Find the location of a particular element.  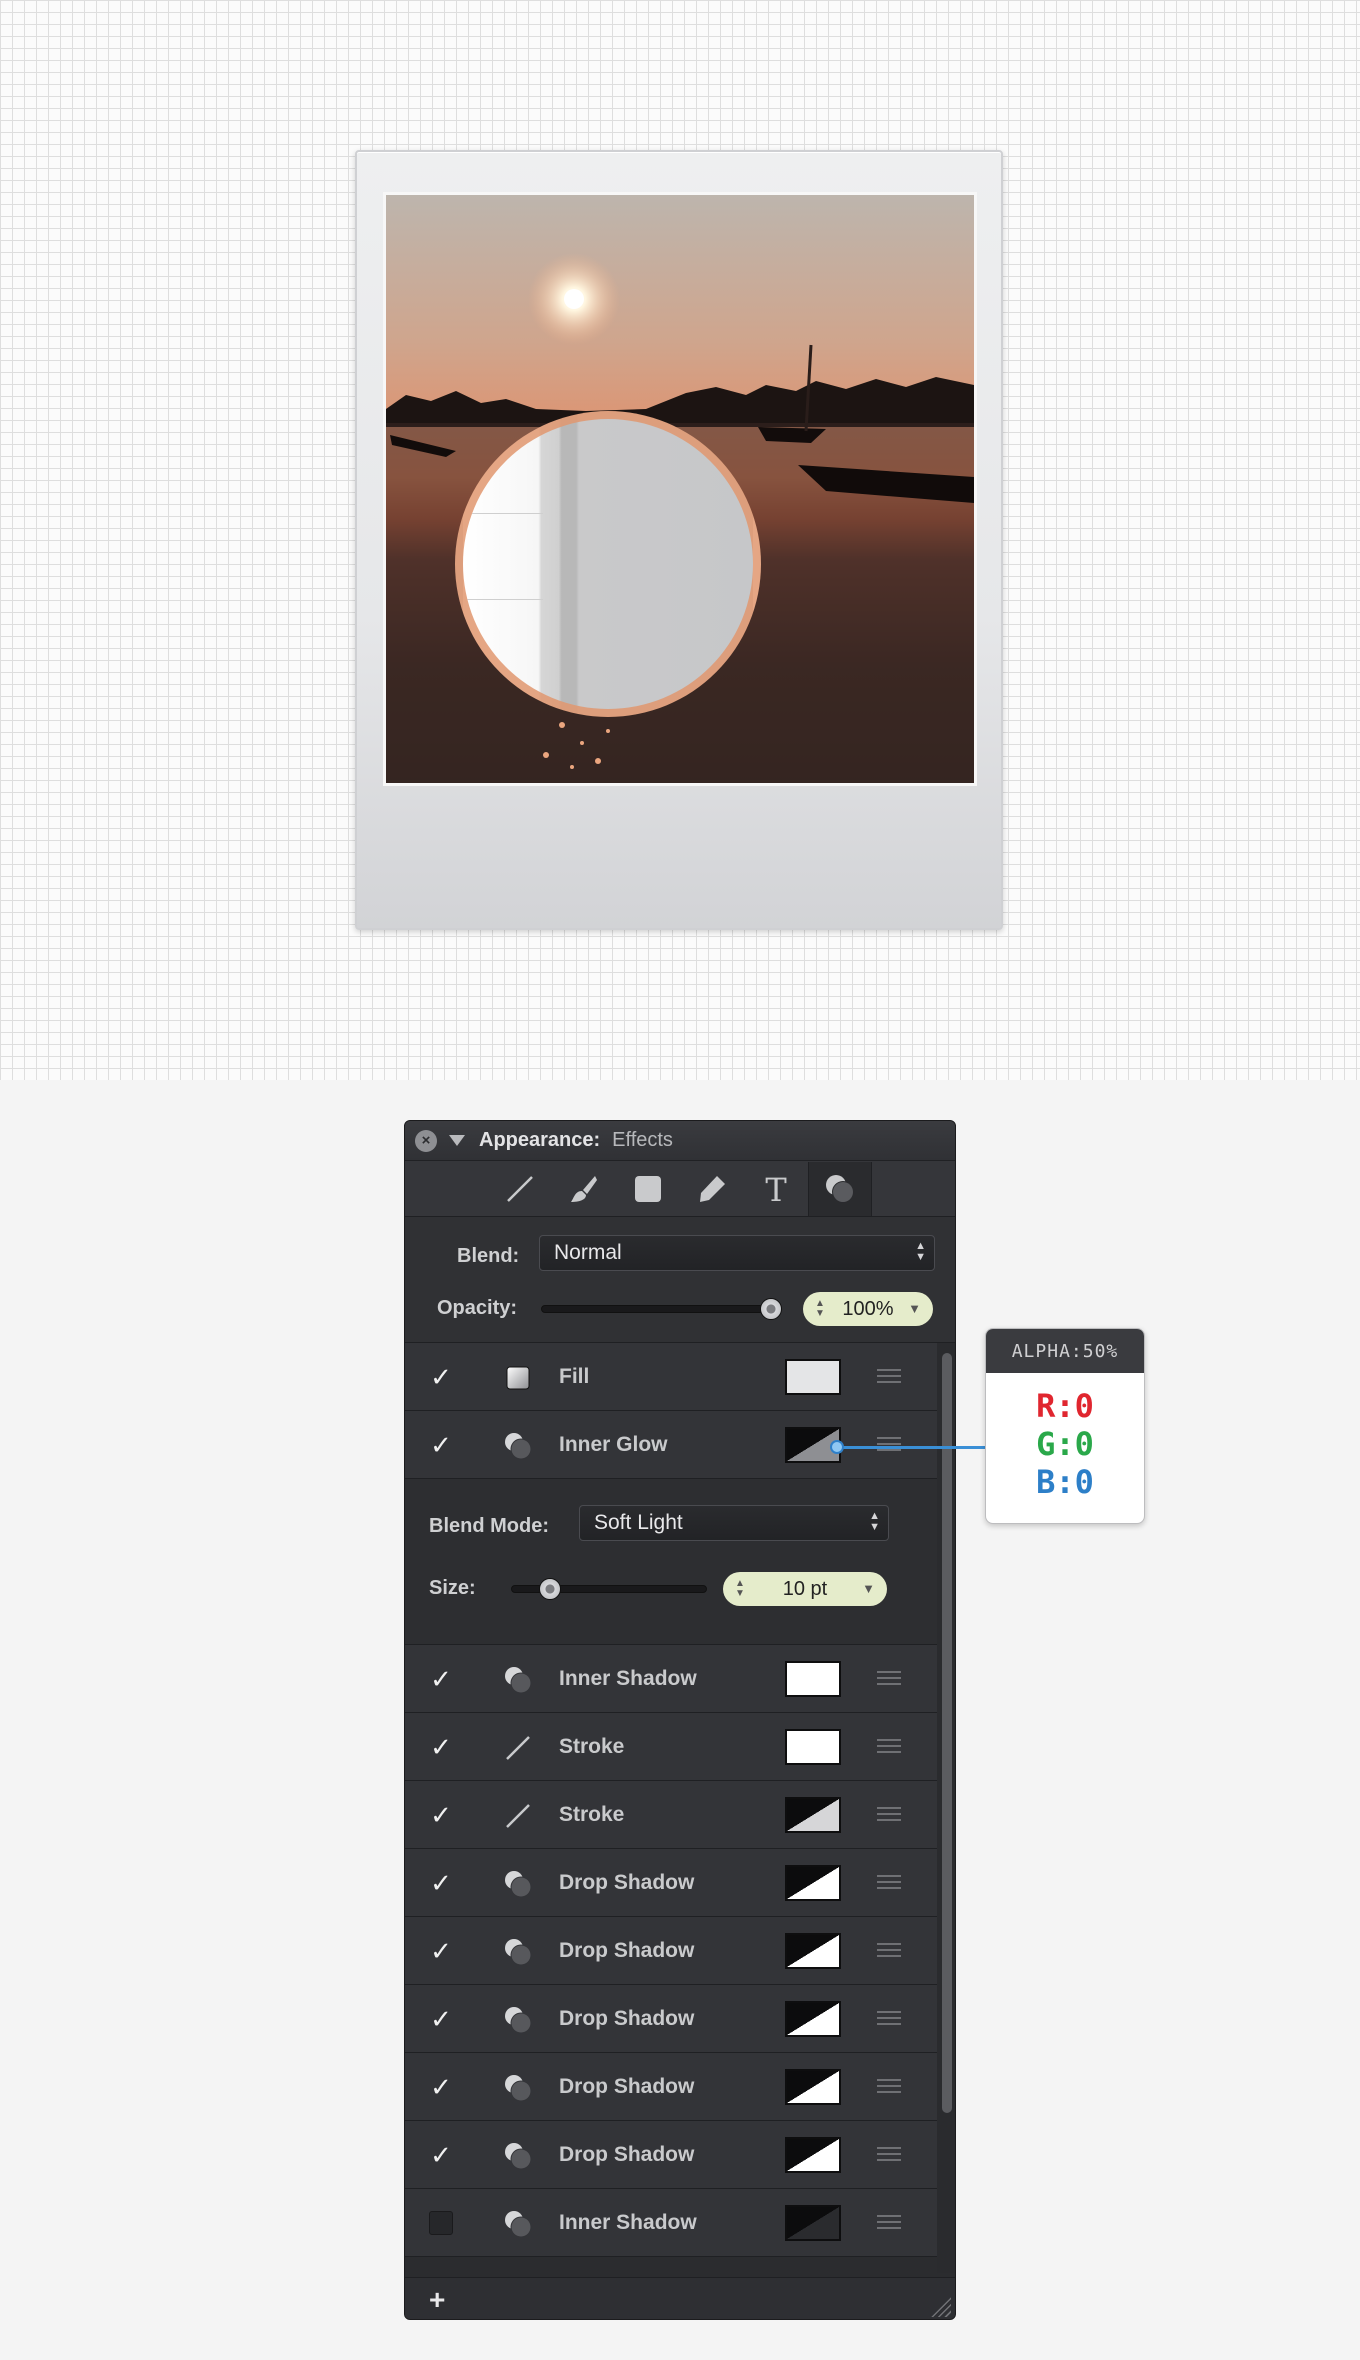

tab-effects is located at coordinates (840, 1188).